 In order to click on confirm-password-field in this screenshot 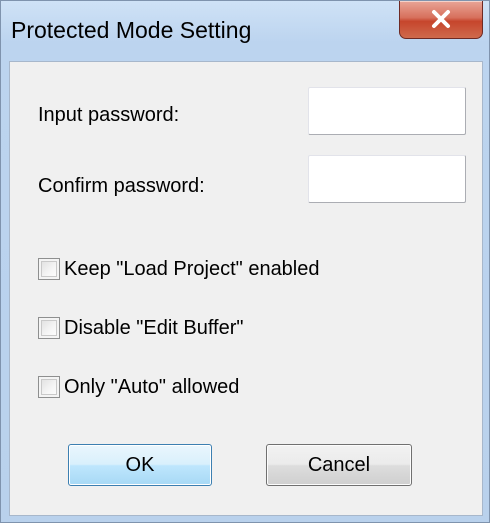, I will do `click(387, 179)`.